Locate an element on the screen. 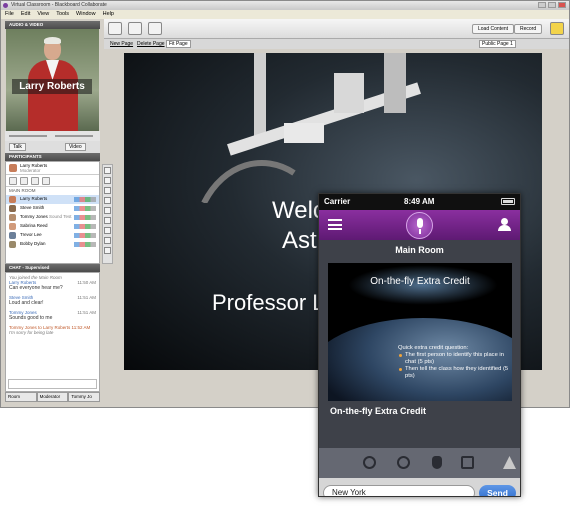  menu-tools: Tools is located at coordinates (62, 14).